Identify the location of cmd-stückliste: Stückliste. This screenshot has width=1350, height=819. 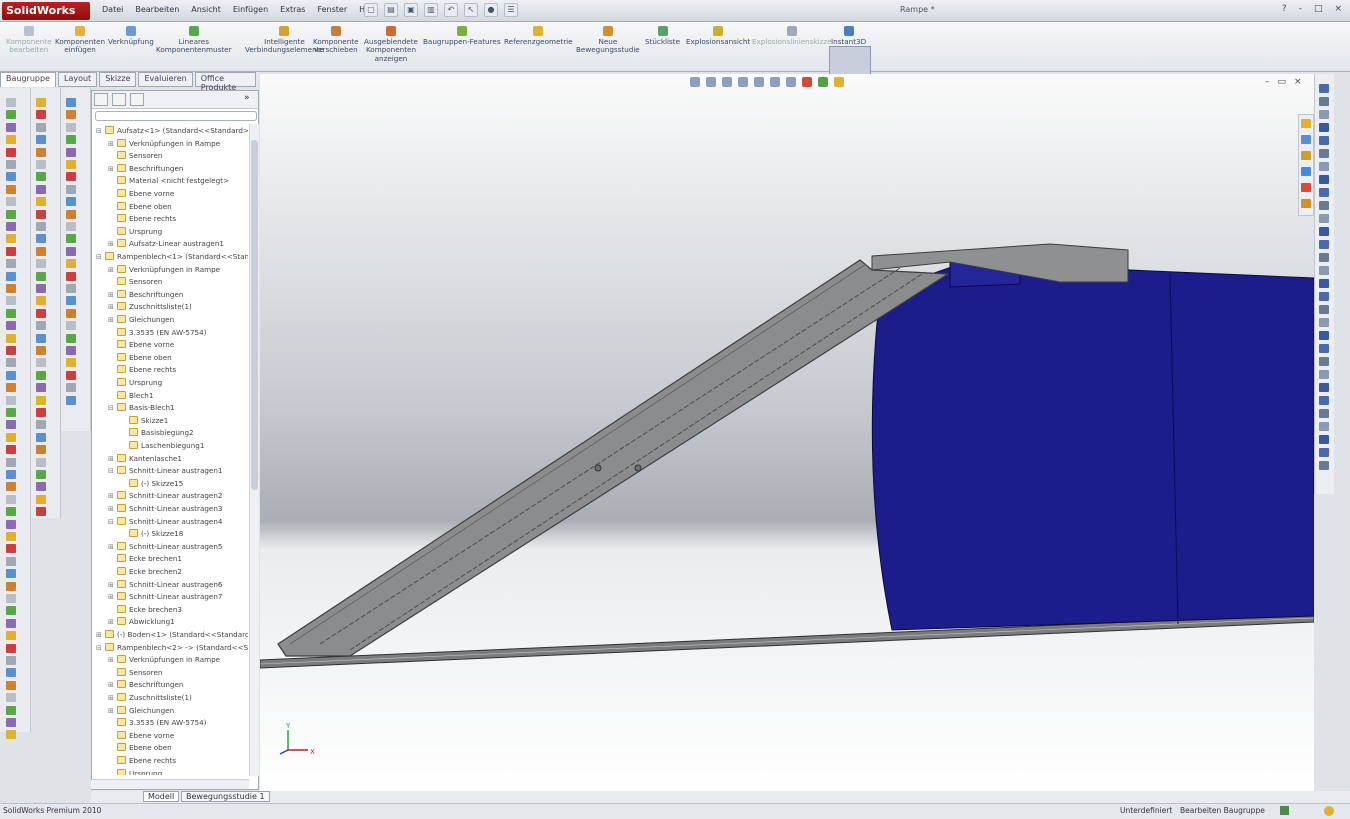
(662, 36).